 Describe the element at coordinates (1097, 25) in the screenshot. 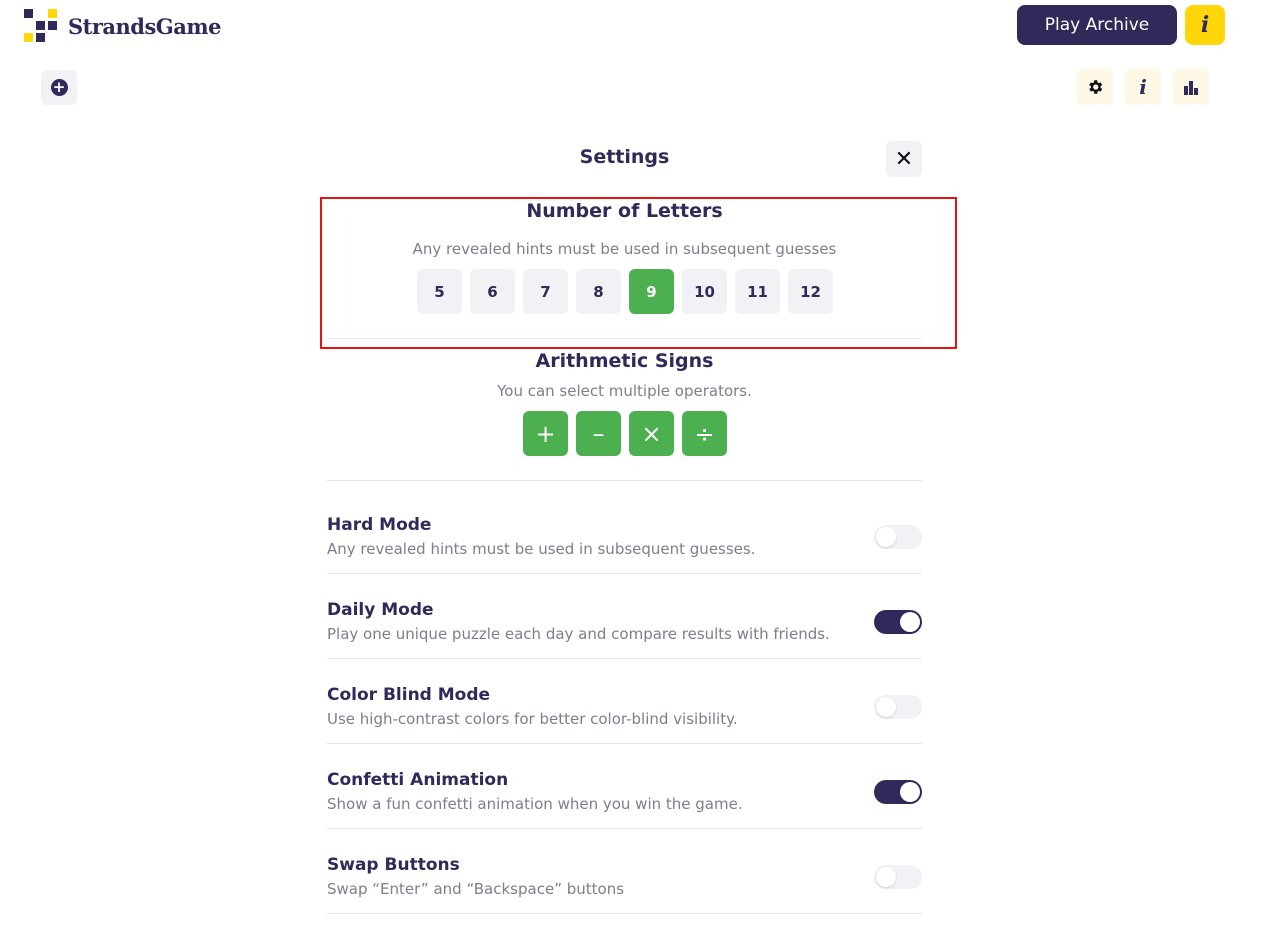

I see `play-archive-button: Play Archive` at that location.